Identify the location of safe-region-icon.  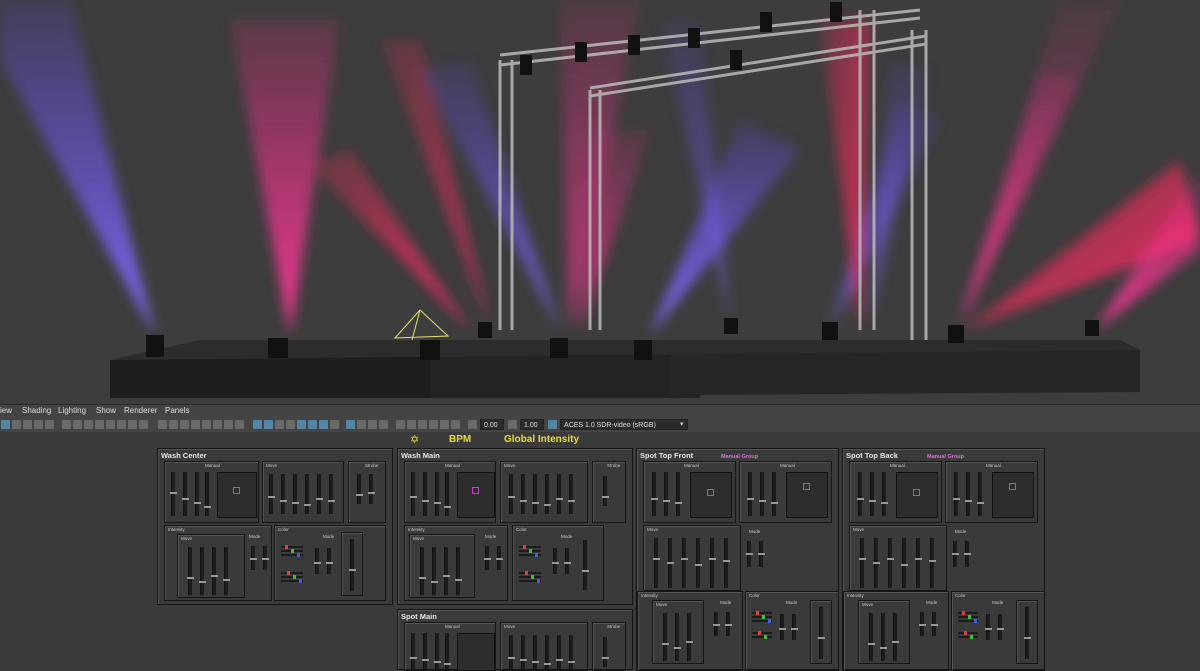
(132, 424).